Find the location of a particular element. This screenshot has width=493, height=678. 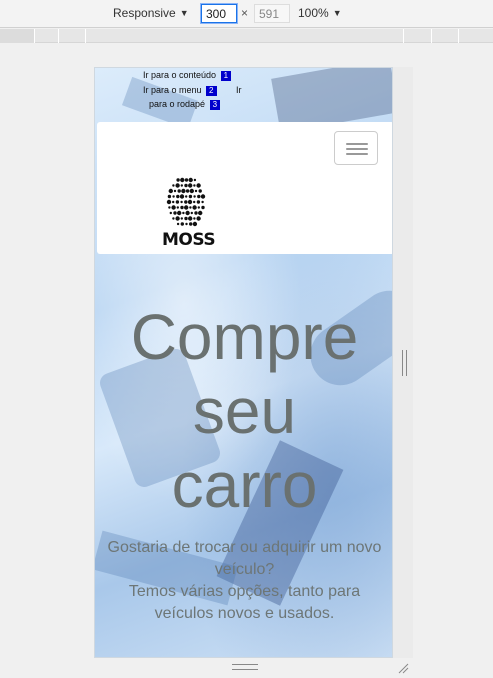

skip-to-footer-link-start: Ir is located at coordinates (239, 90).